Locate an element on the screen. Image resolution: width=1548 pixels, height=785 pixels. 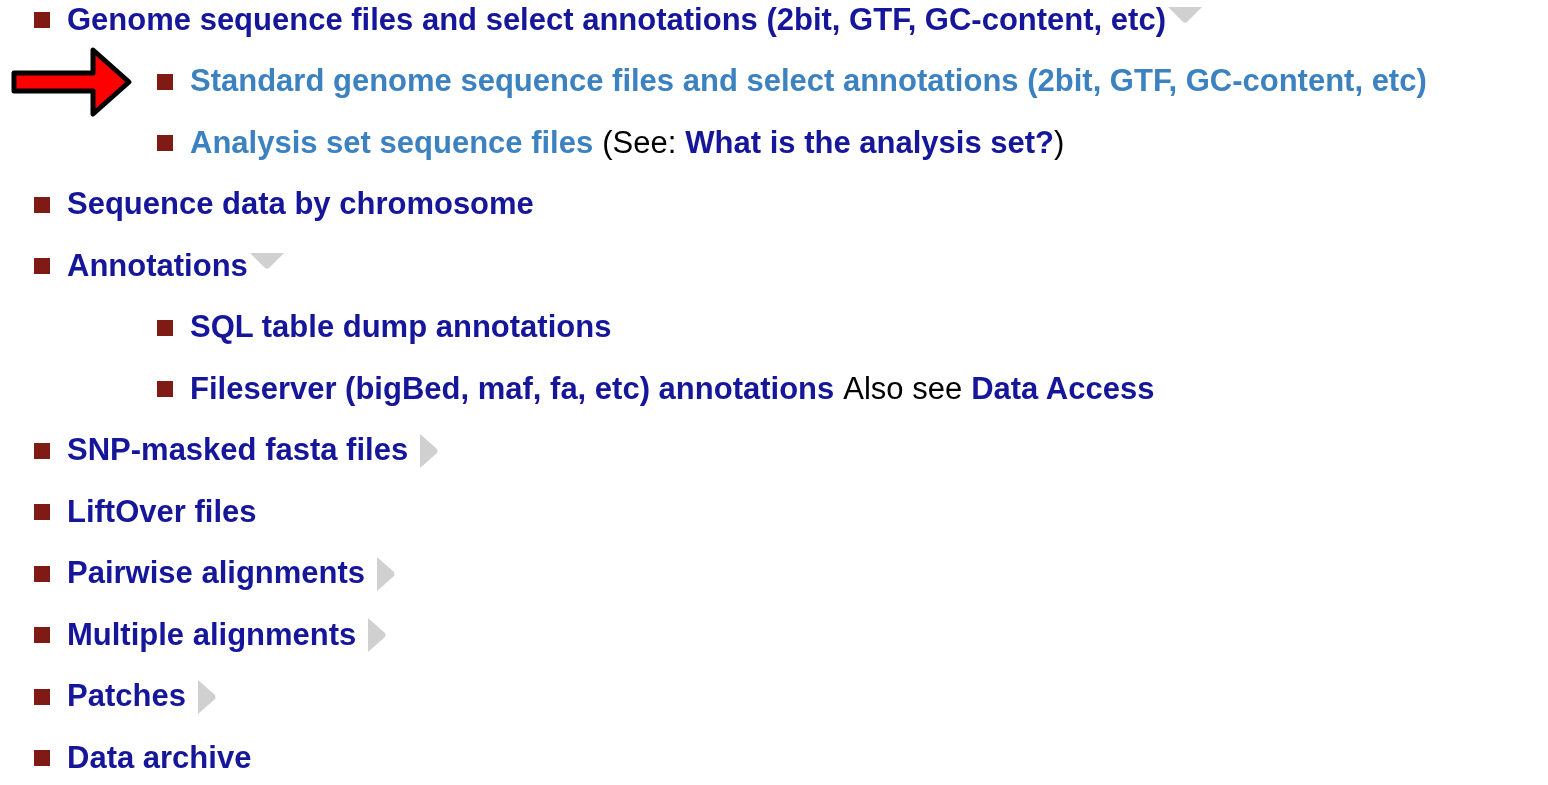
link: Pairwise alignments is located at coordinates (216, 573).